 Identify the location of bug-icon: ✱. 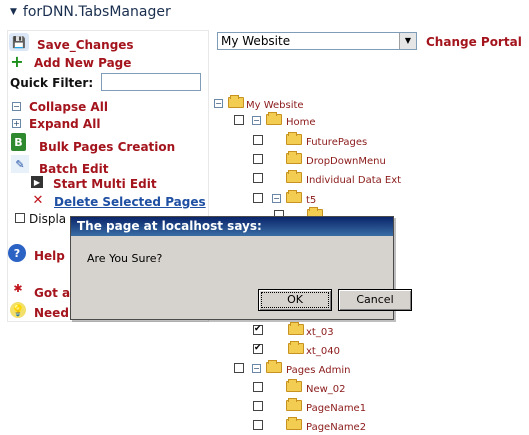
(18, 288).